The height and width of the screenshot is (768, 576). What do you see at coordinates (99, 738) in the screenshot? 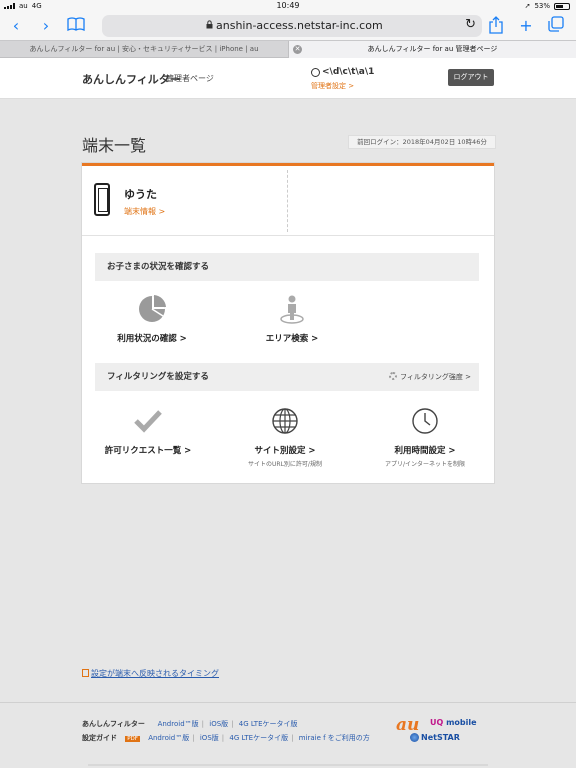
I see `footer-guide-label: 設定ガイド` at bounding box center [99, 738].